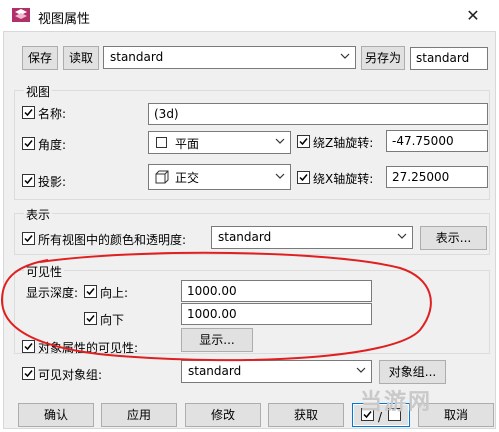 Image resolution: width=499 pixels, height=432 pixels. Describe the element at coordinates (318, 114) in the screenshot. I see `name-field: (3d)` at that location.